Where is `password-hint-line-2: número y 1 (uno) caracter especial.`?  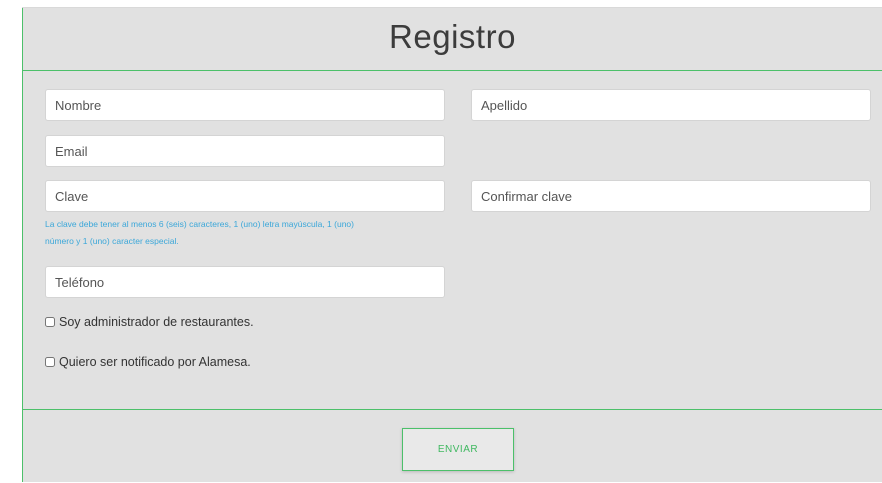 password-hint-line-2: número y 1 (uno) caracter especial. is located at coordinates (112, 241).